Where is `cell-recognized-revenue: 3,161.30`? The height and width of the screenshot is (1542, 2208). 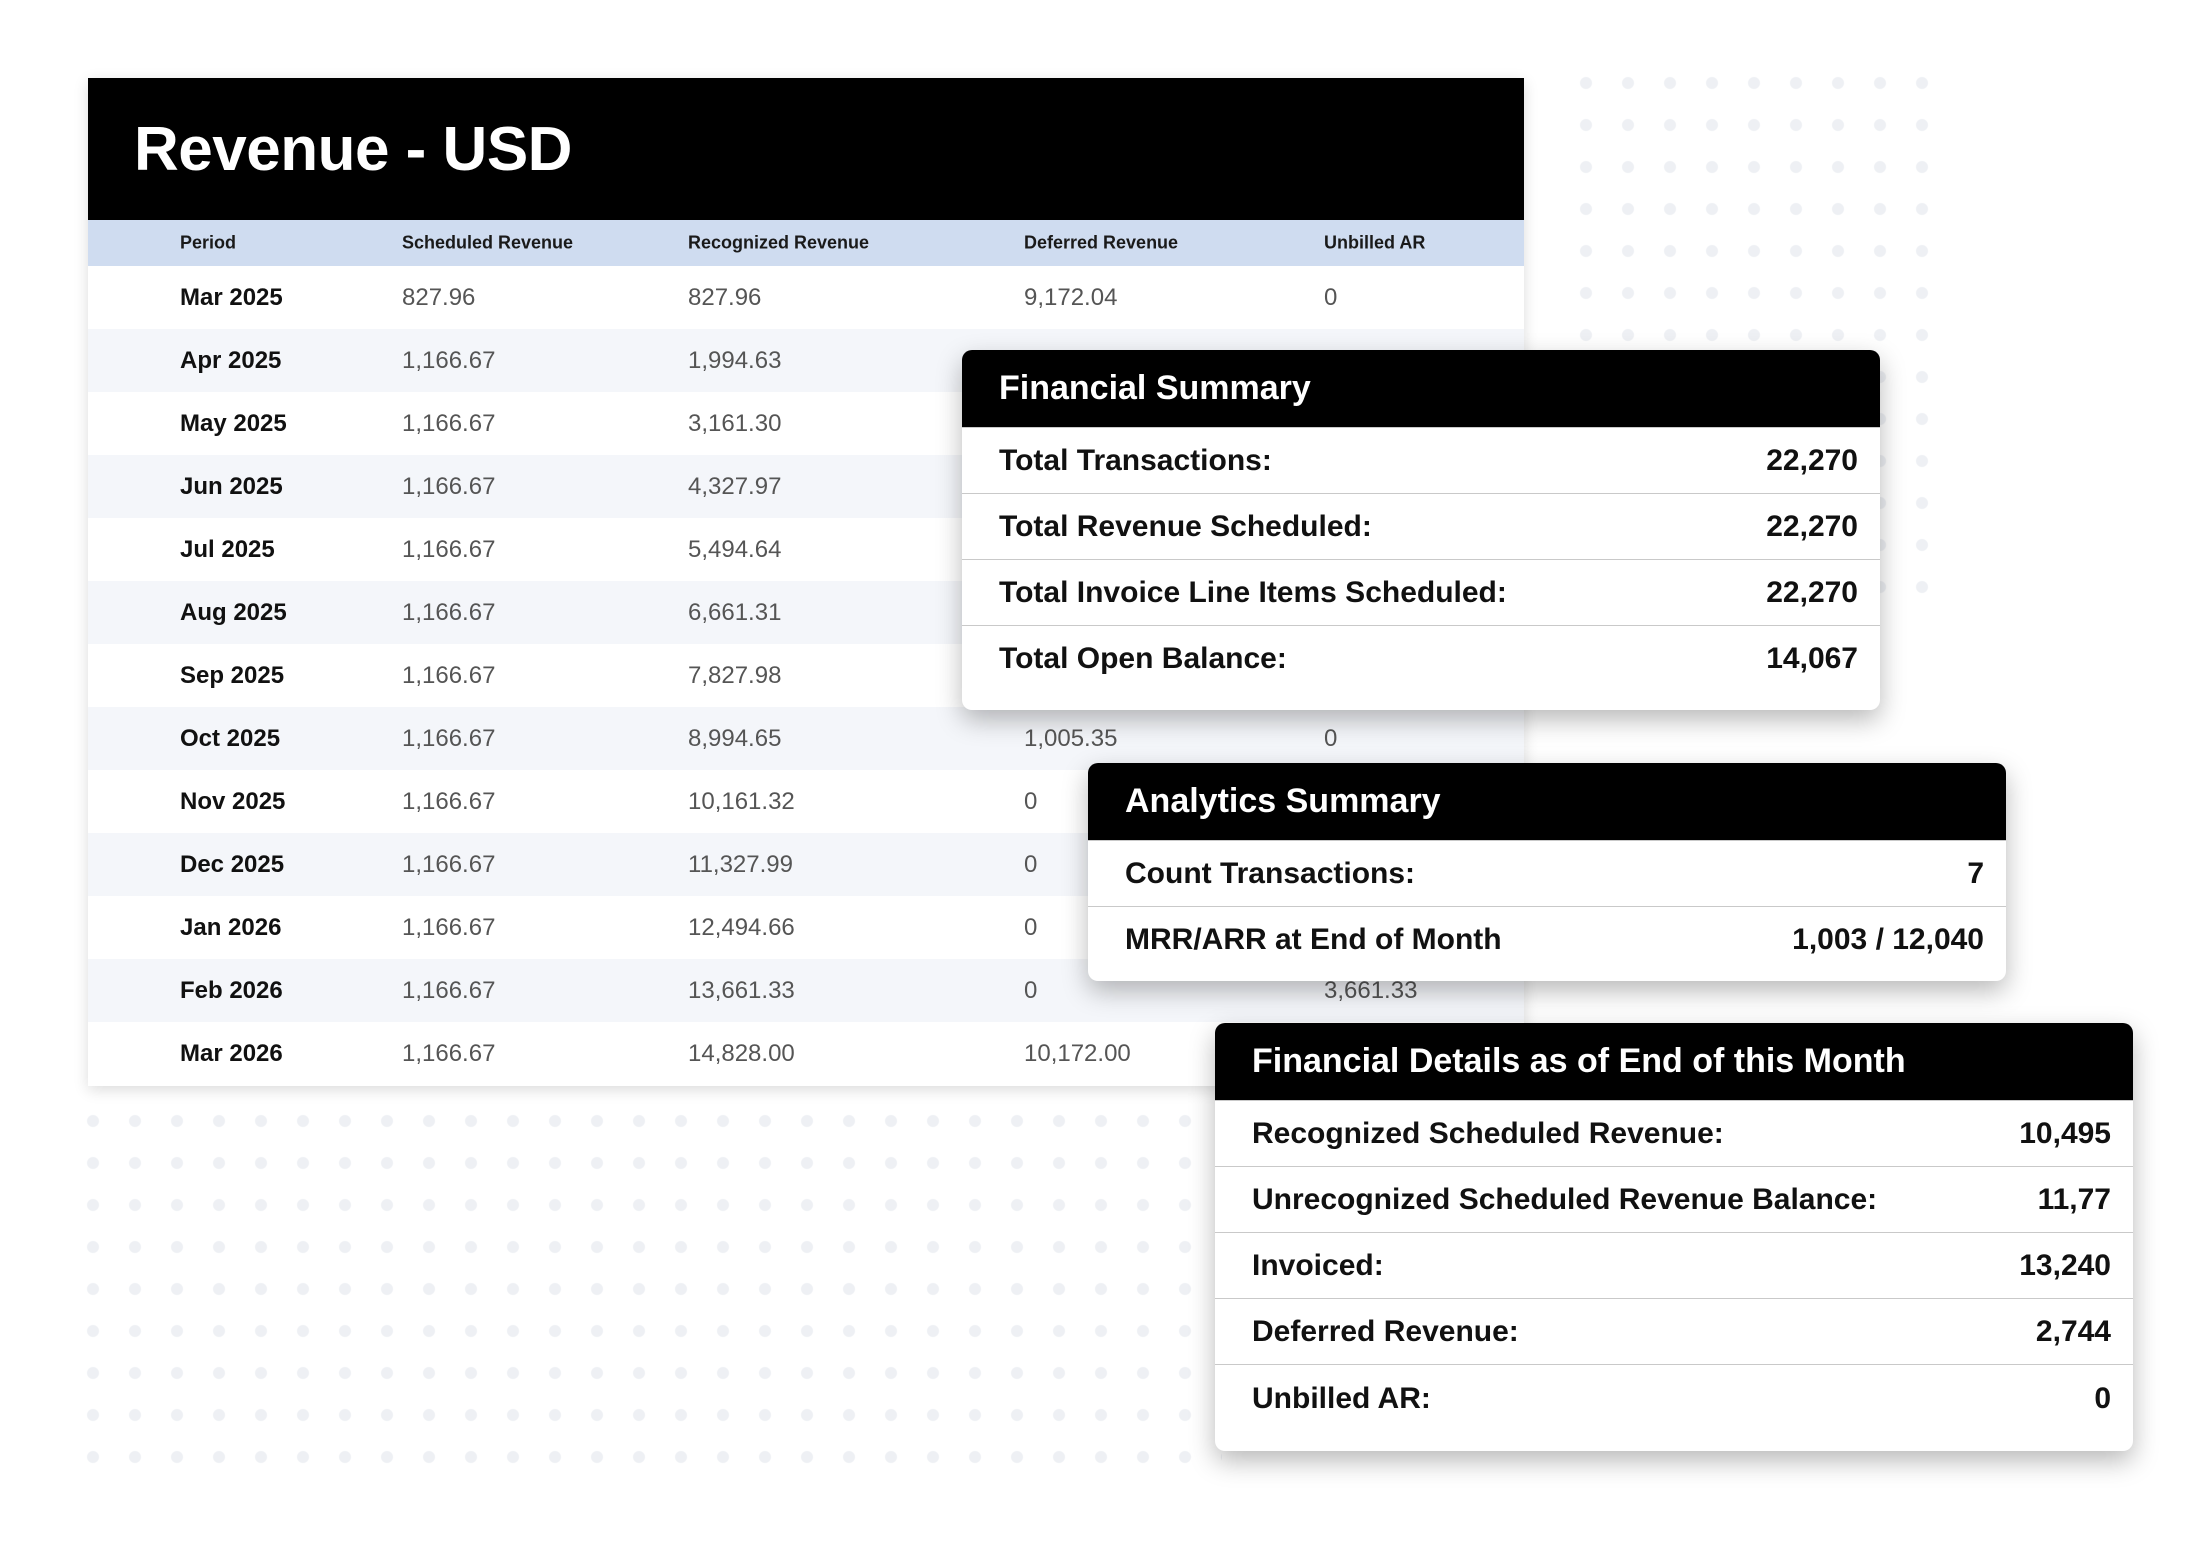 cell-recognized-revenue: 3,161.30 is located at coordinates (735, 423).